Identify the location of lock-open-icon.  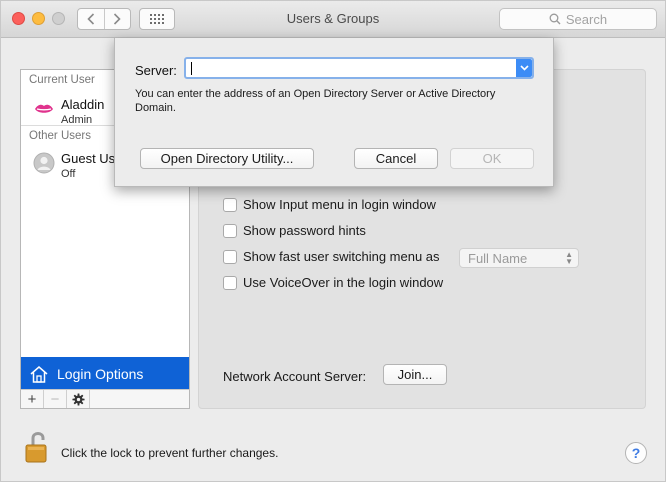
(37, 447).